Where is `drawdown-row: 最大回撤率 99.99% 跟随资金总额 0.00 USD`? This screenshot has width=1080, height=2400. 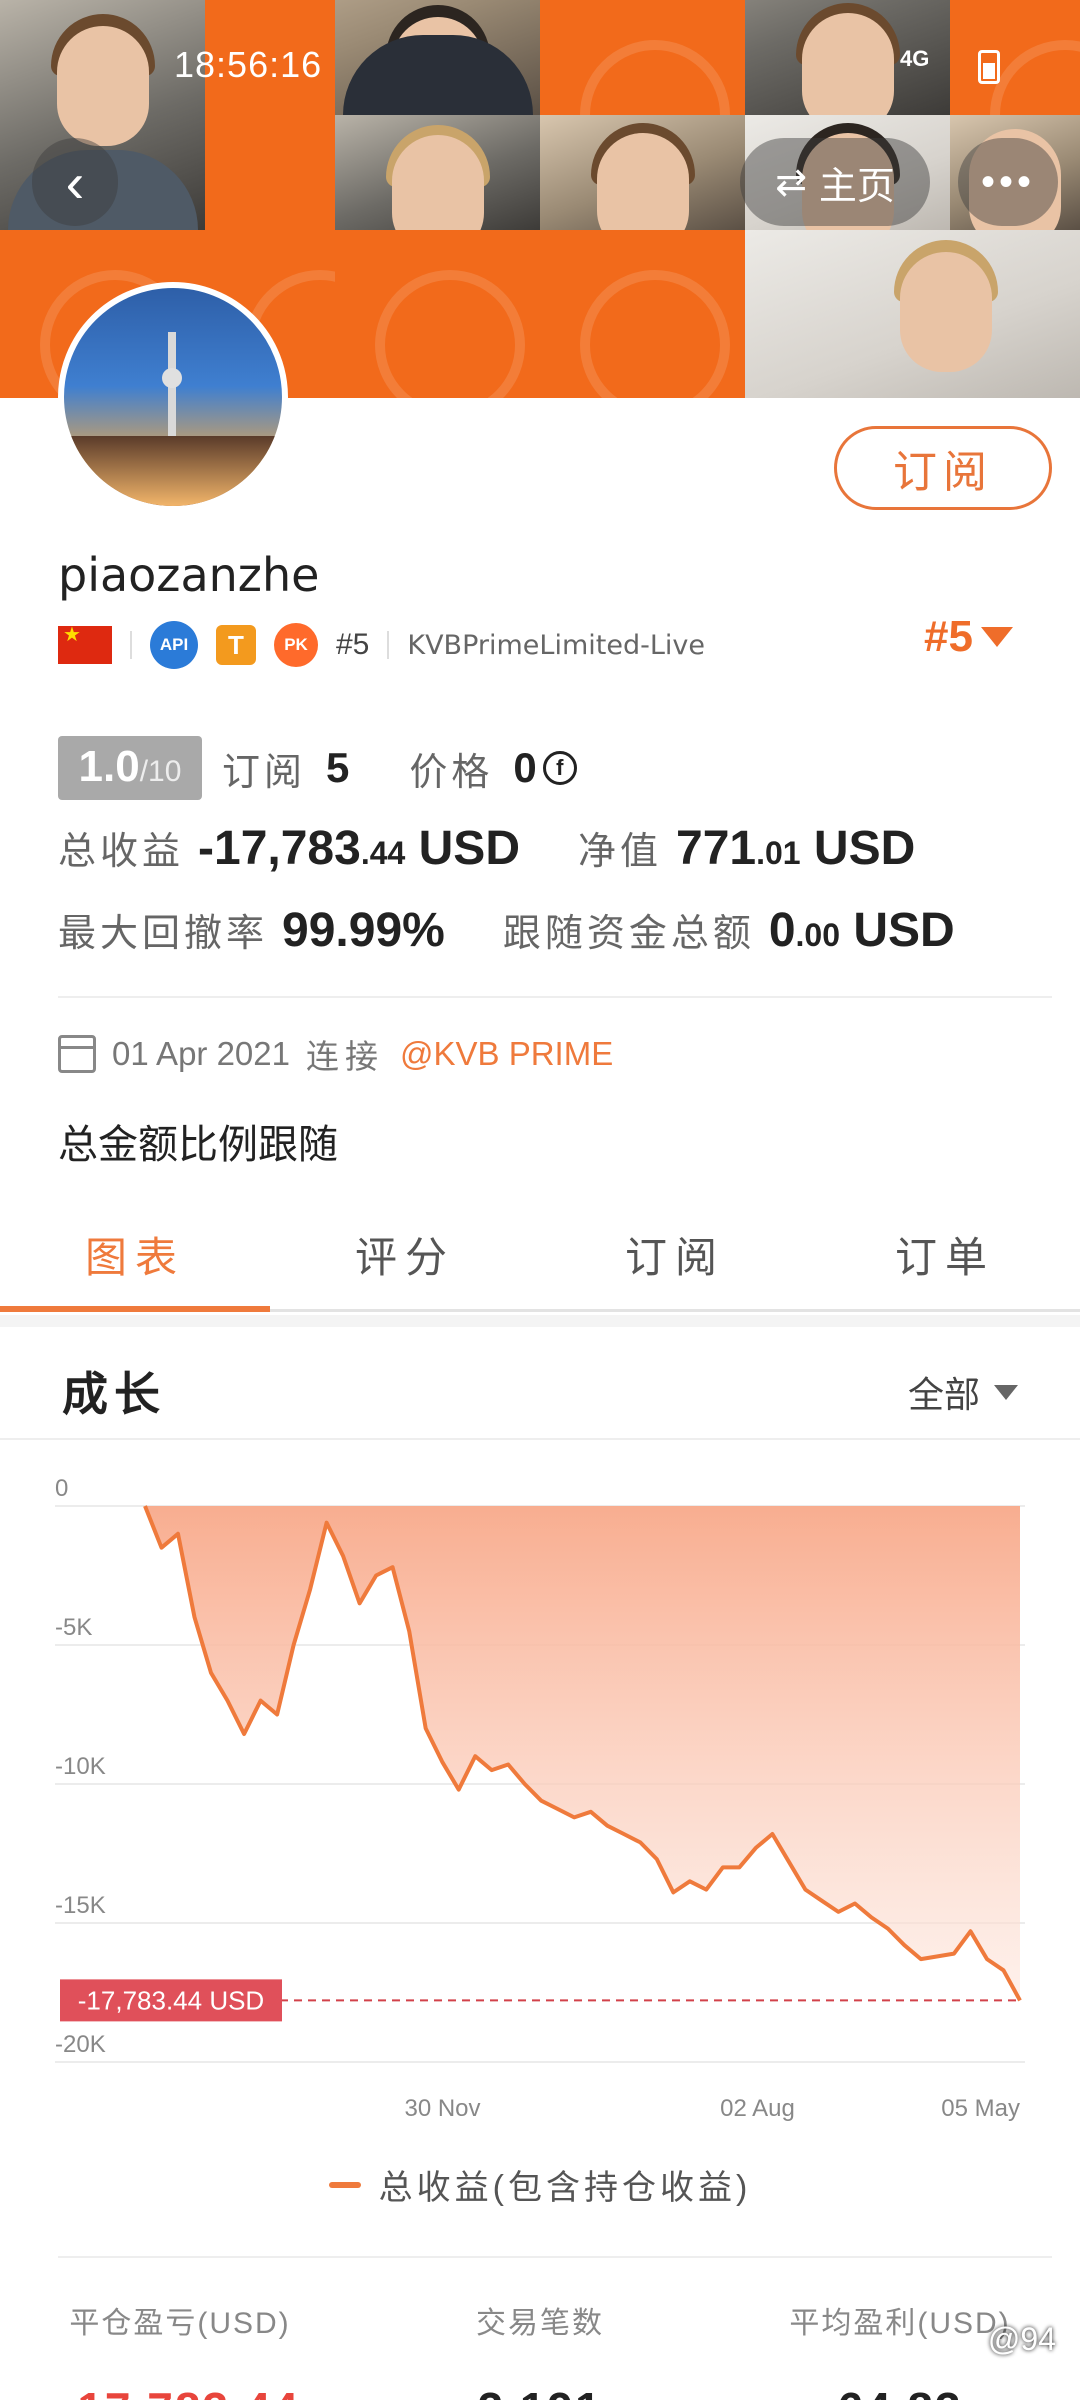
drawdown-row: 最大回撤率 99.99% 跟随资金总额 0.00 USD is located at coordinates (506, 930).